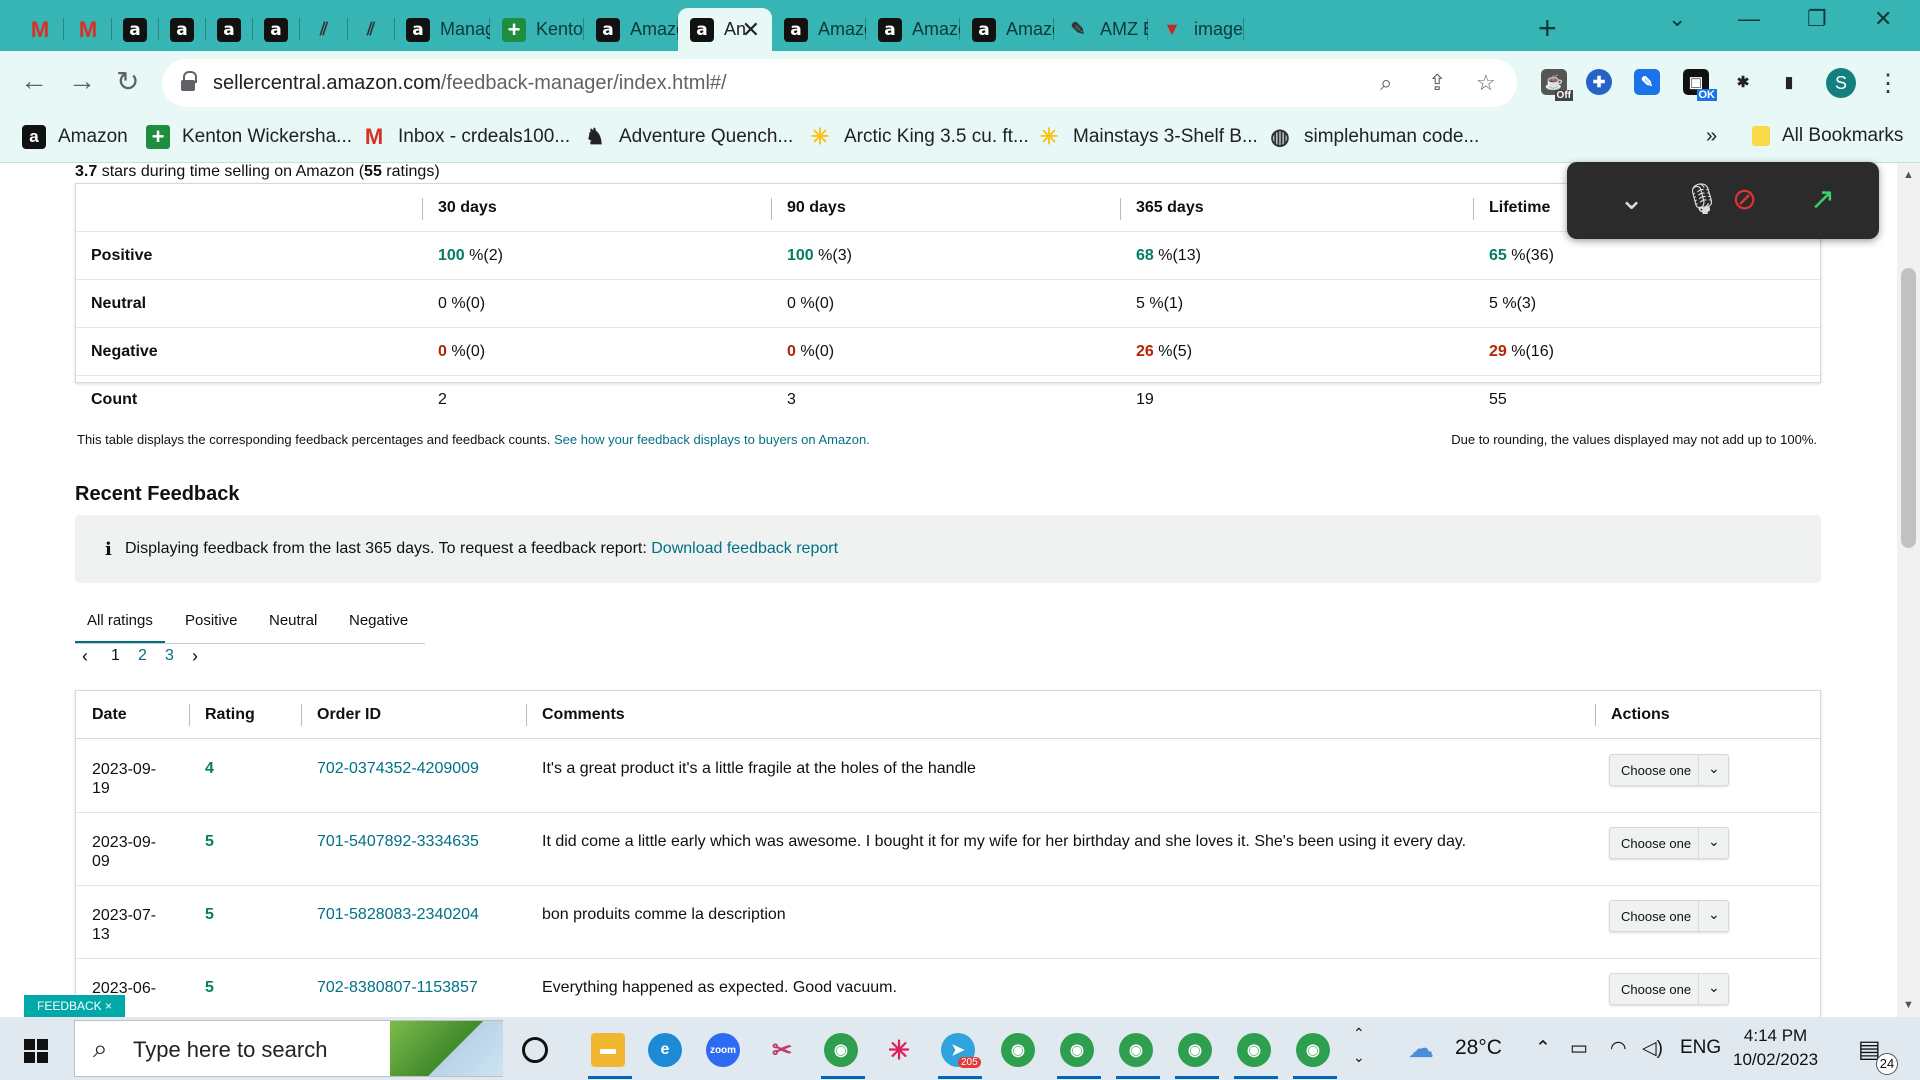  What do you see at coordinates (1196, 29) in the screenshot?
I see `browser-tab: ▼ image` at bounding box center [1196, 29].